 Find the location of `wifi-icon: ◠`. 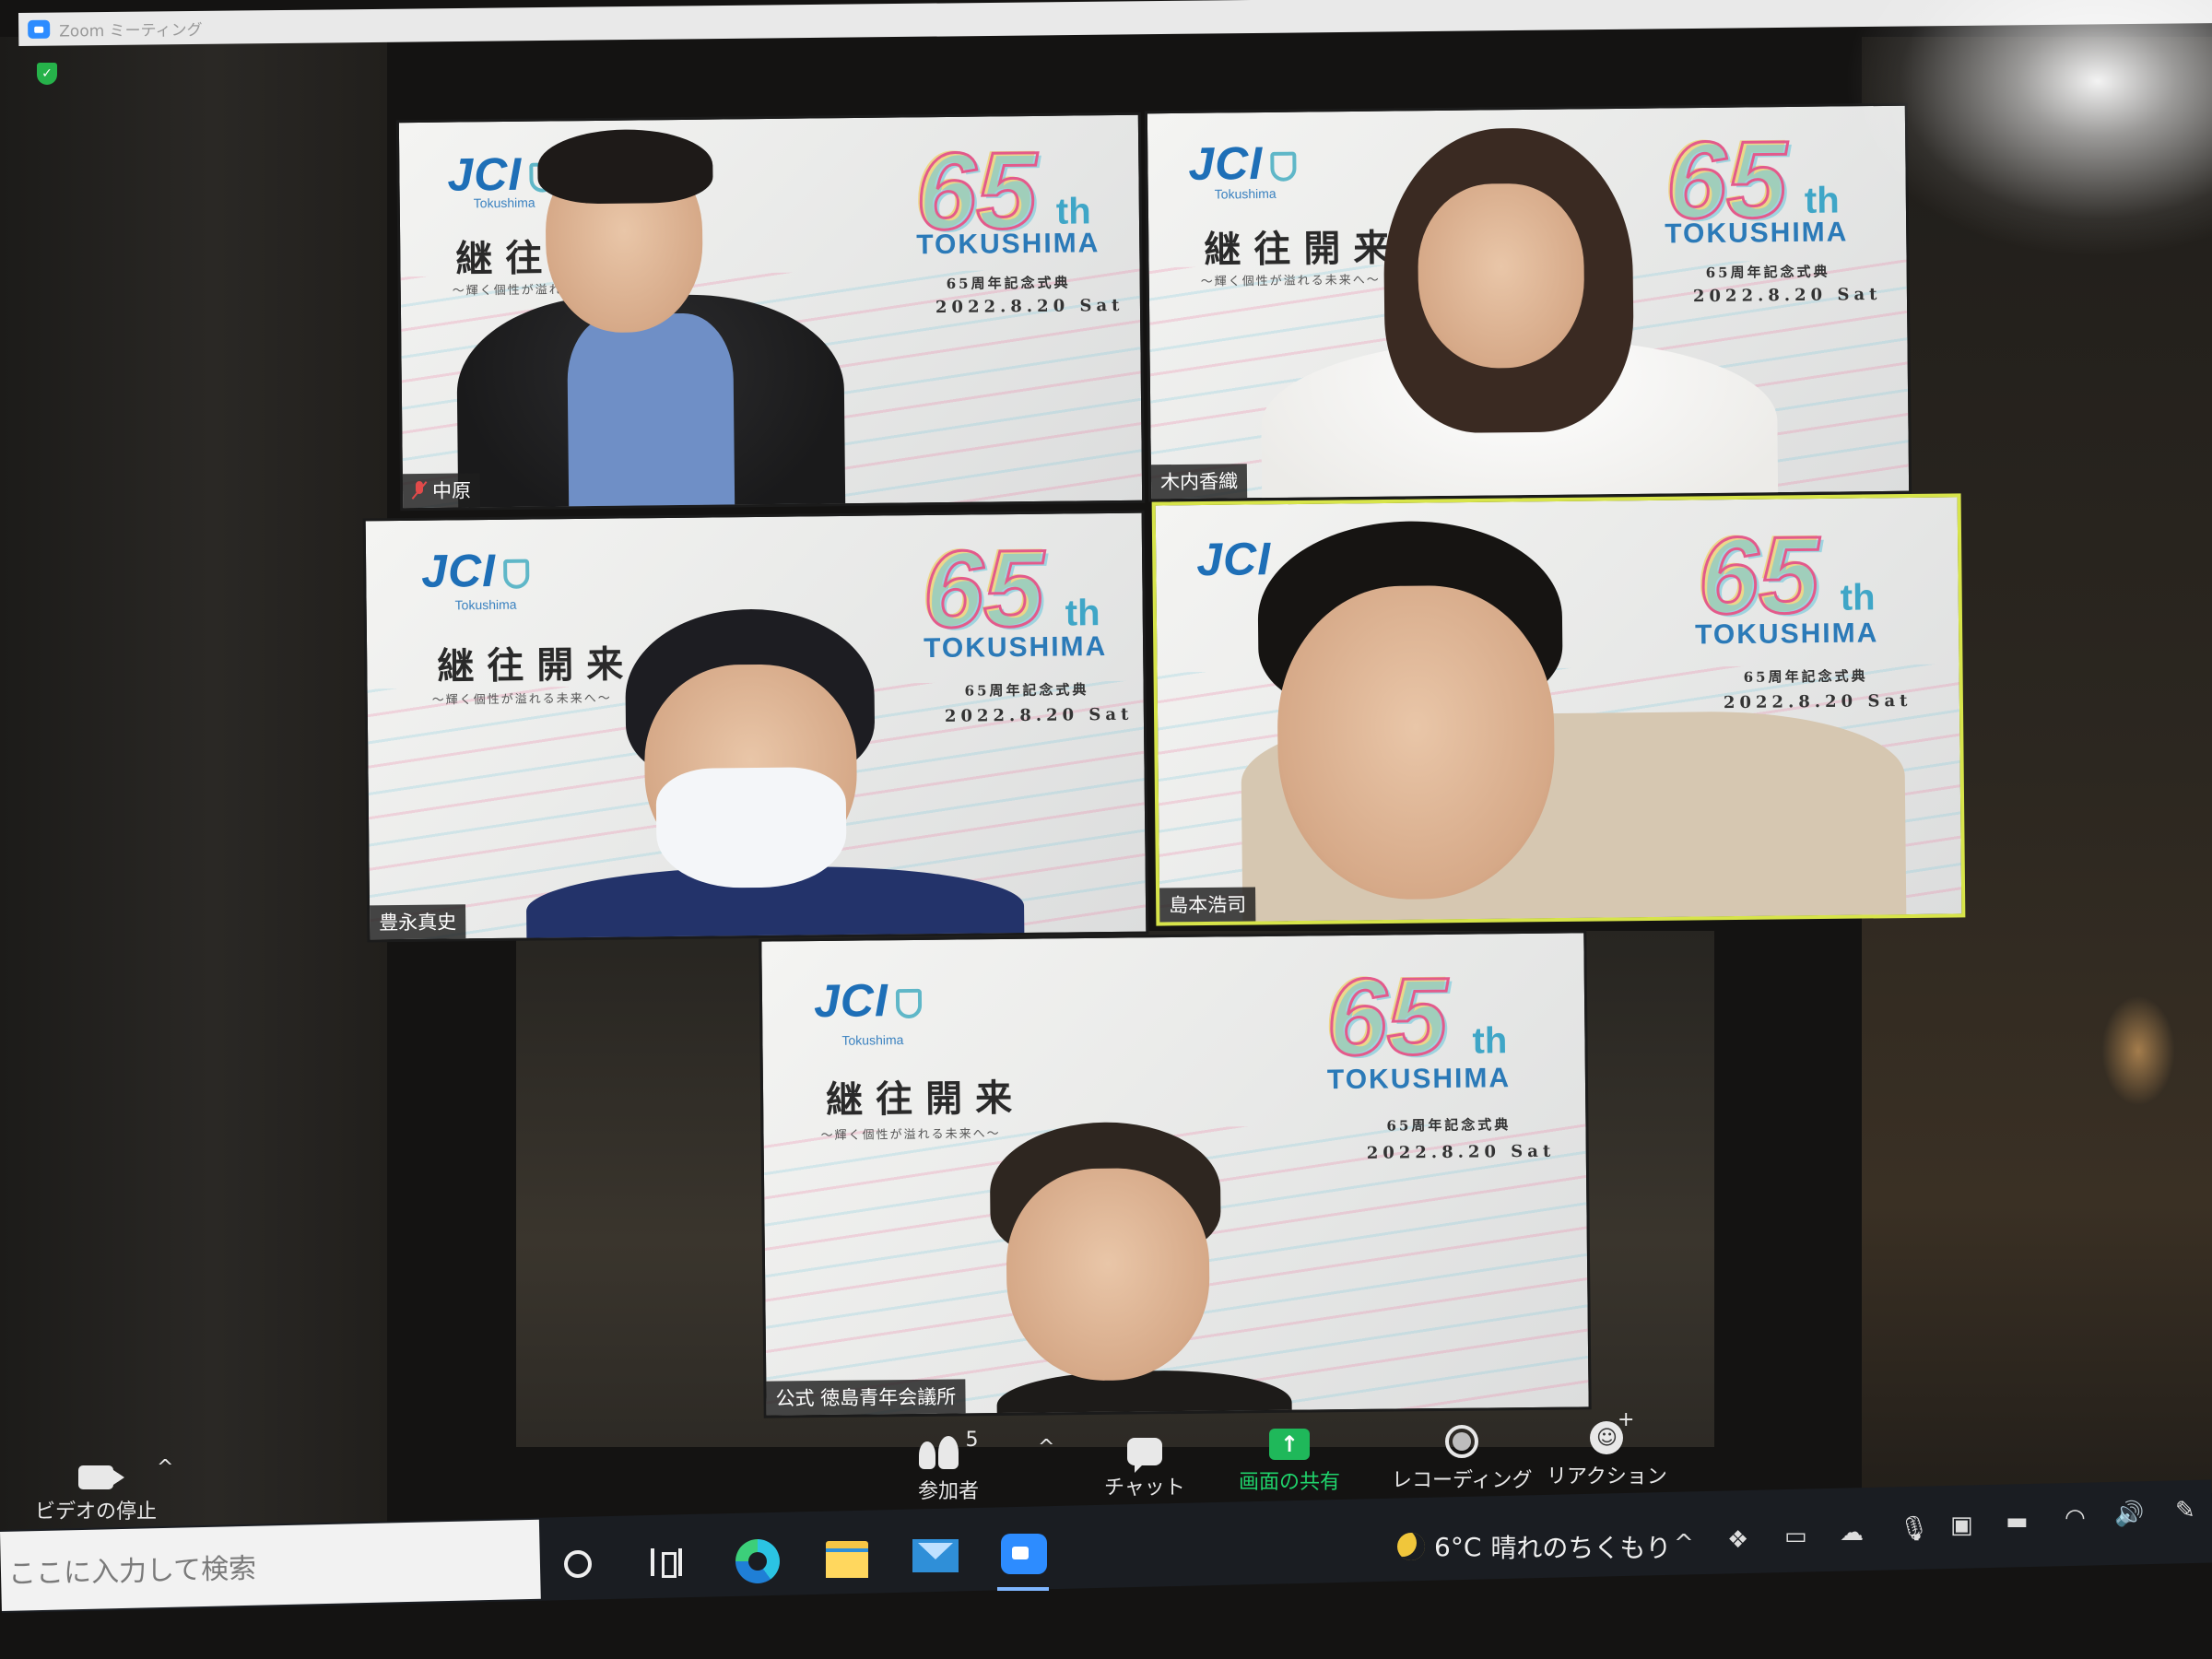

wifi-icon: ◠ is located at coordinates (2075, 1518).